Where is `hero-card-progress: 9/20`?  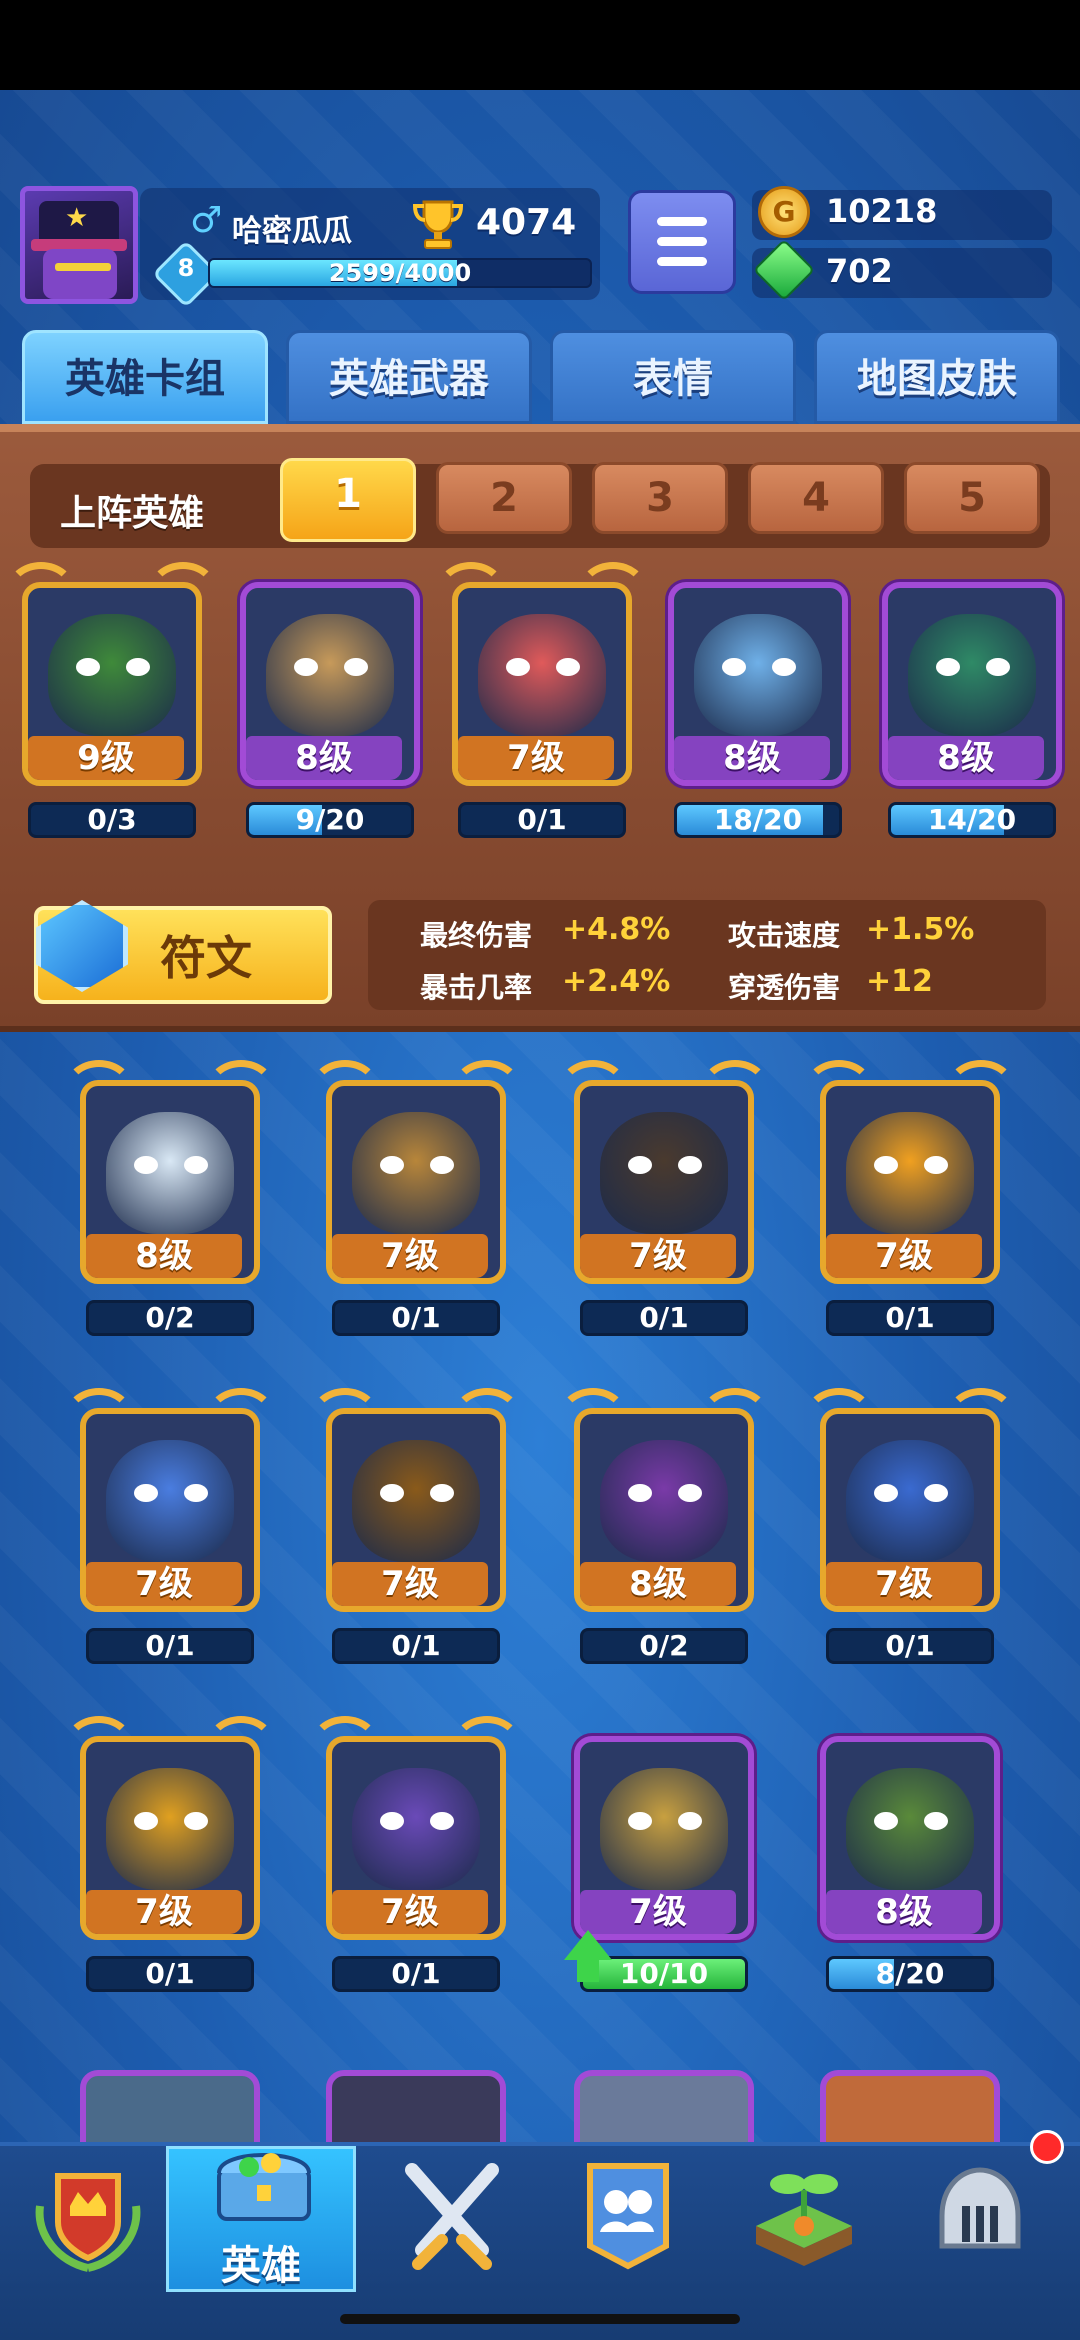
hero-card-progress: 9/20 is located at coordinates (330, 820).